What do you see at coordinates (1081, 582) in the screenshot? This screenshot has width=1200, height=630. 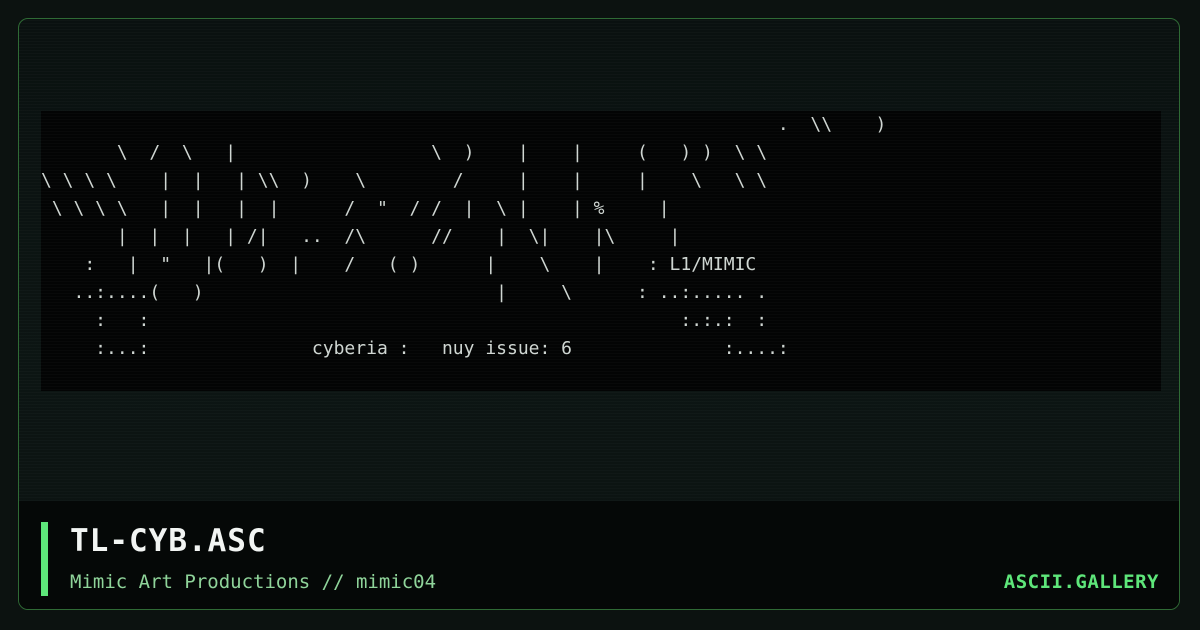 I see `site-brand: ASCII.GALLERY` at bounding box center [1081, 582].